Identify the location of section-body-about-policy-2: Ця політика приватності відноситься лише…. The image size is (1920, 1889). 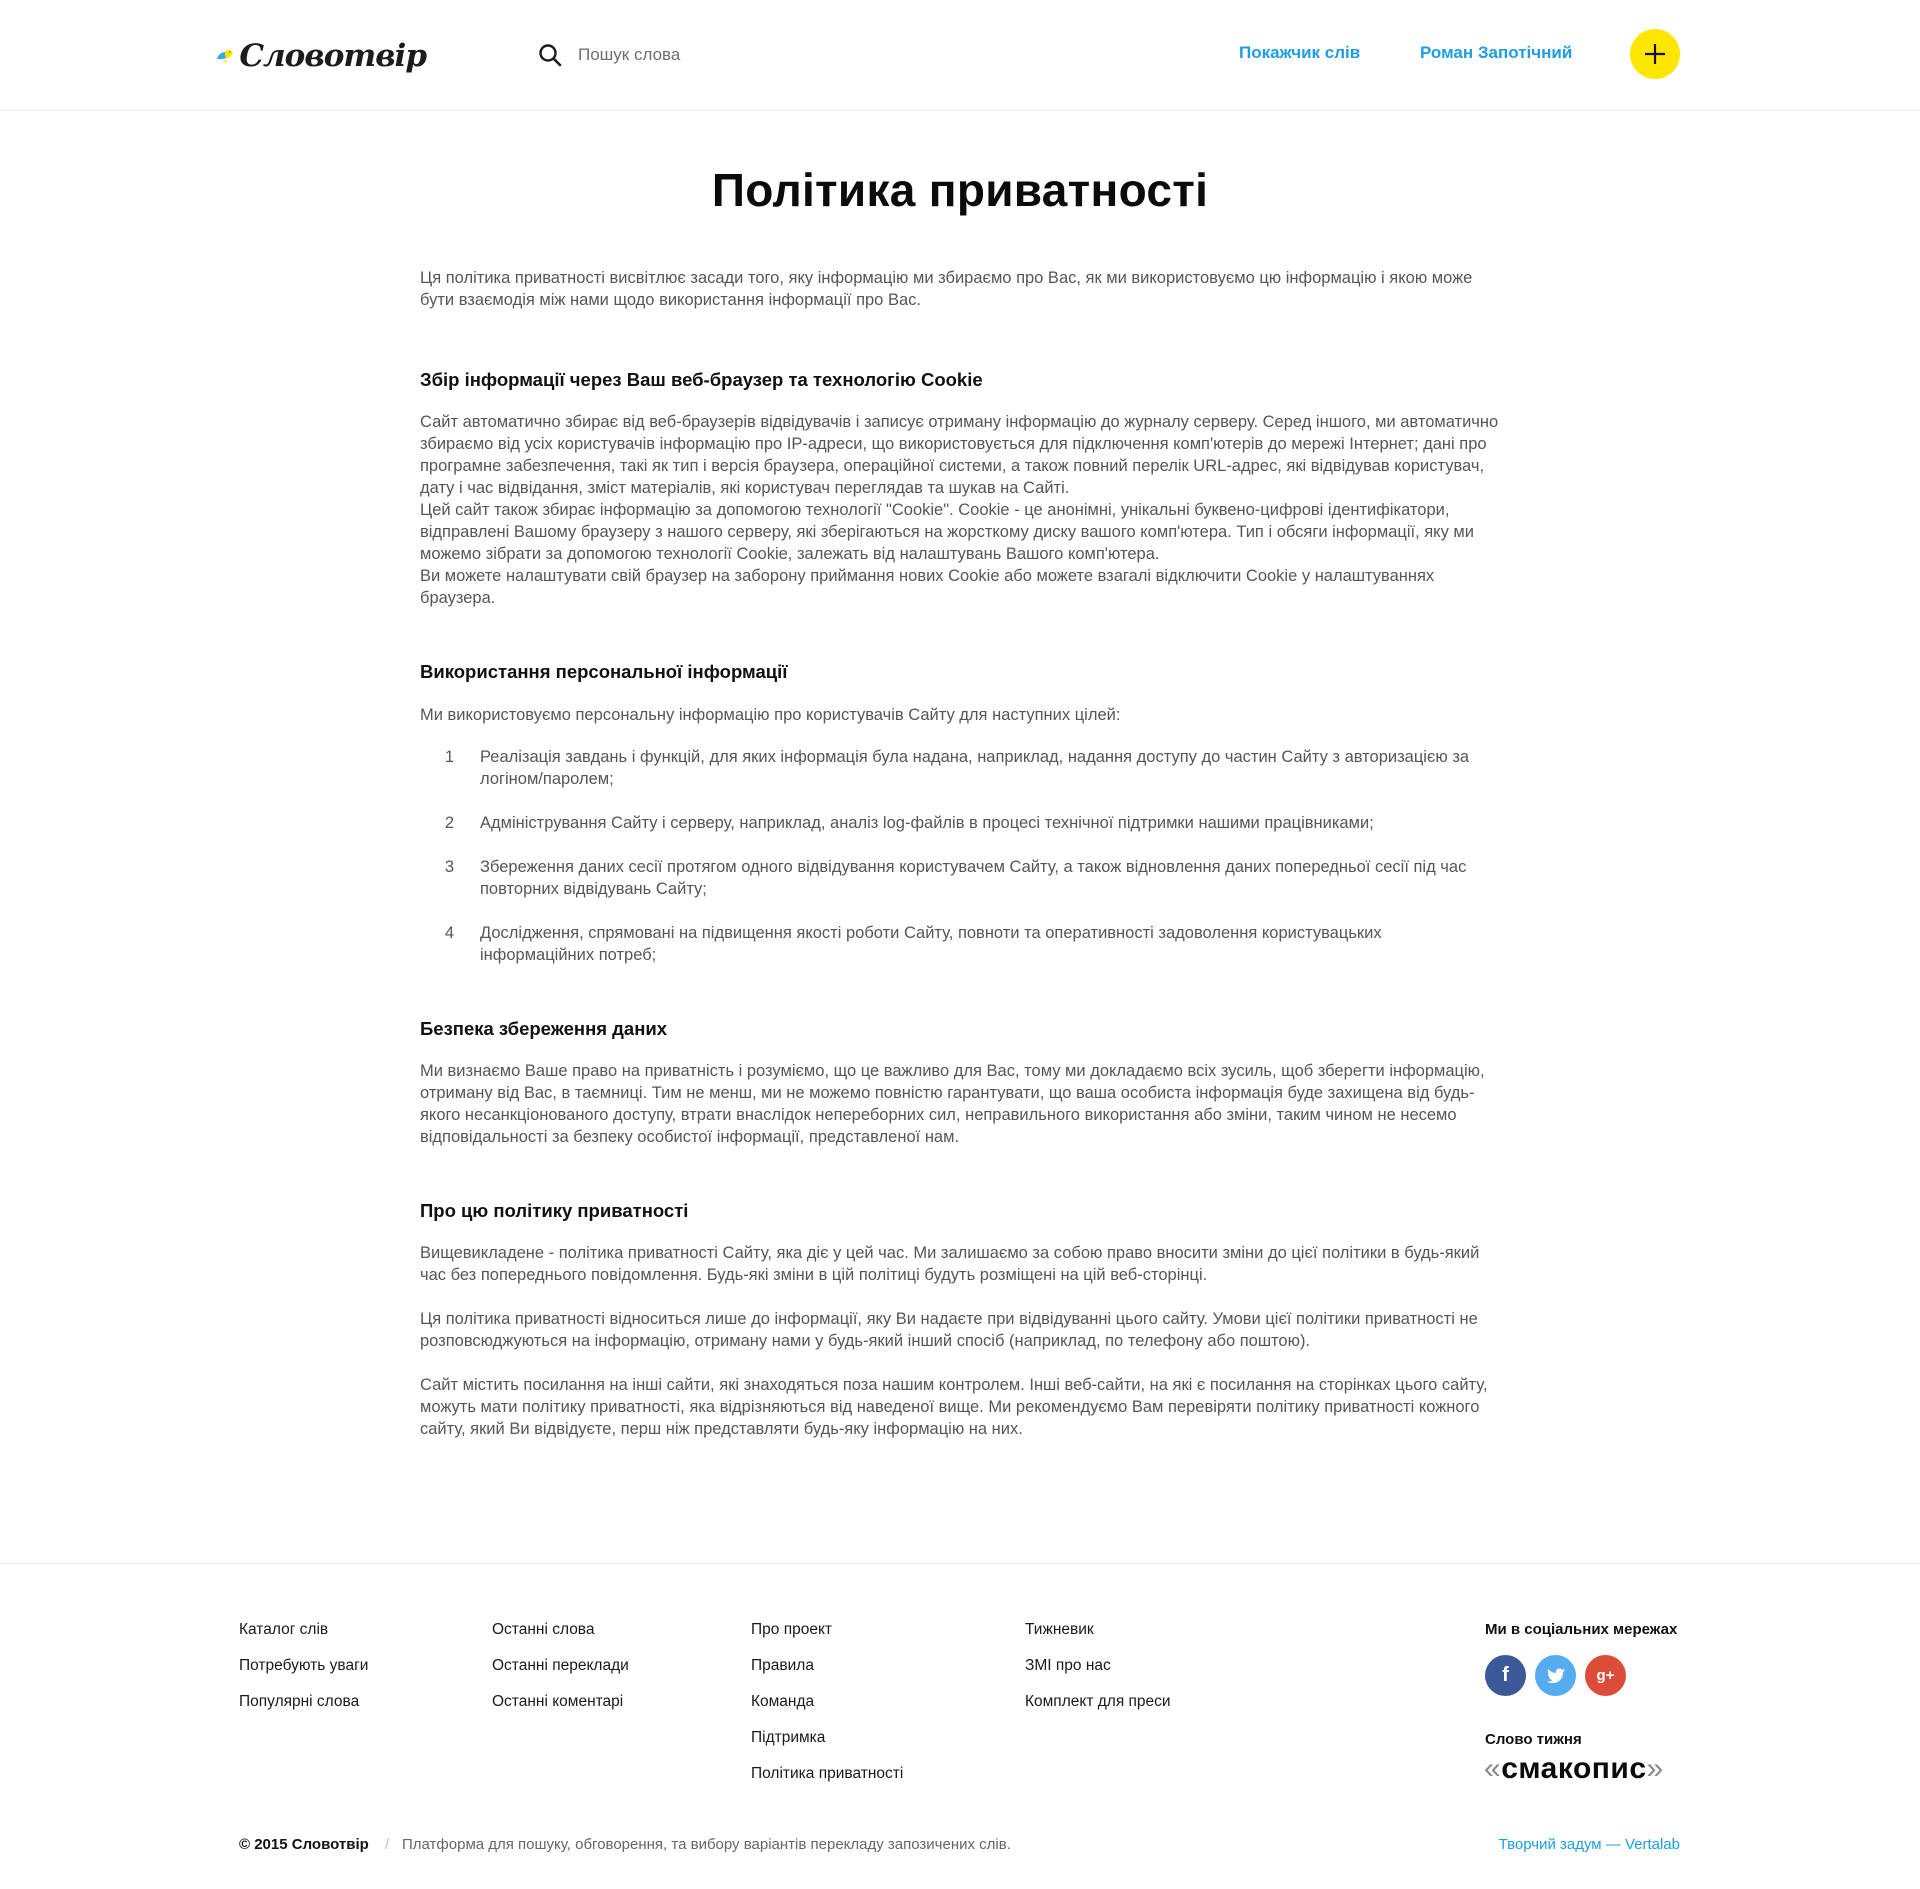
(949, 1330).